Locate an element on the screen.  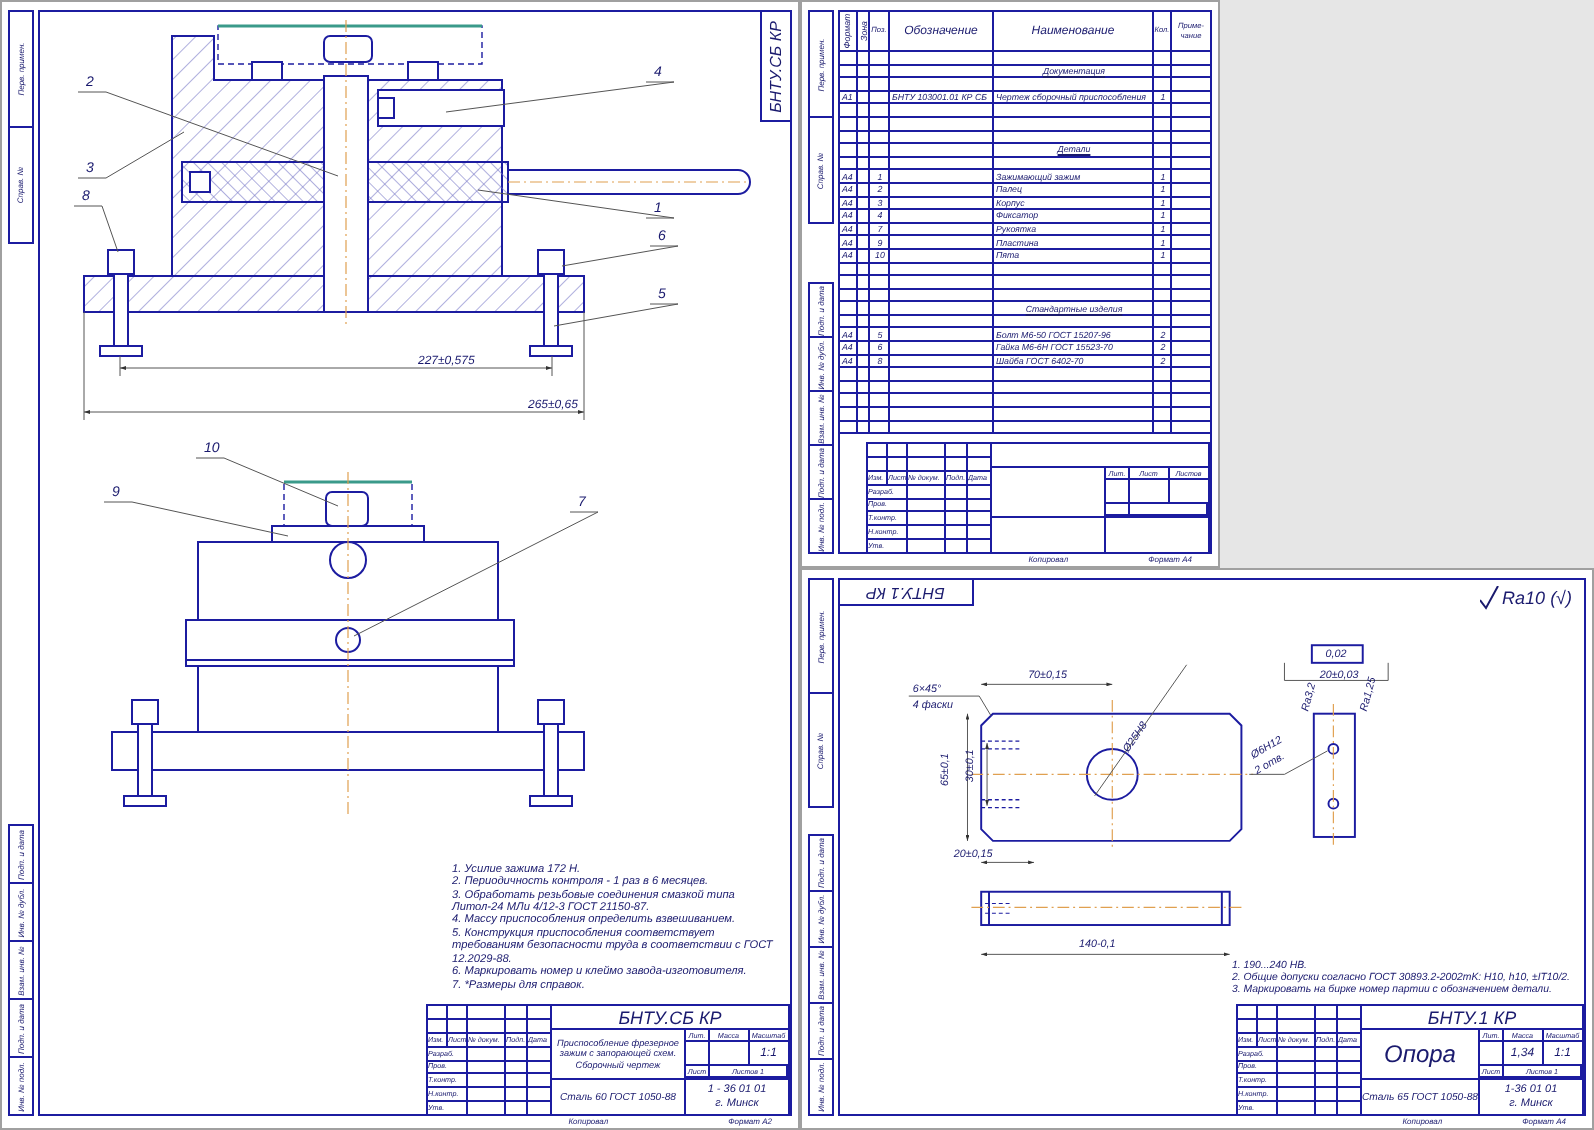
stamp-text: БНТУ.СБ КР is located at coordinates (776, 66).